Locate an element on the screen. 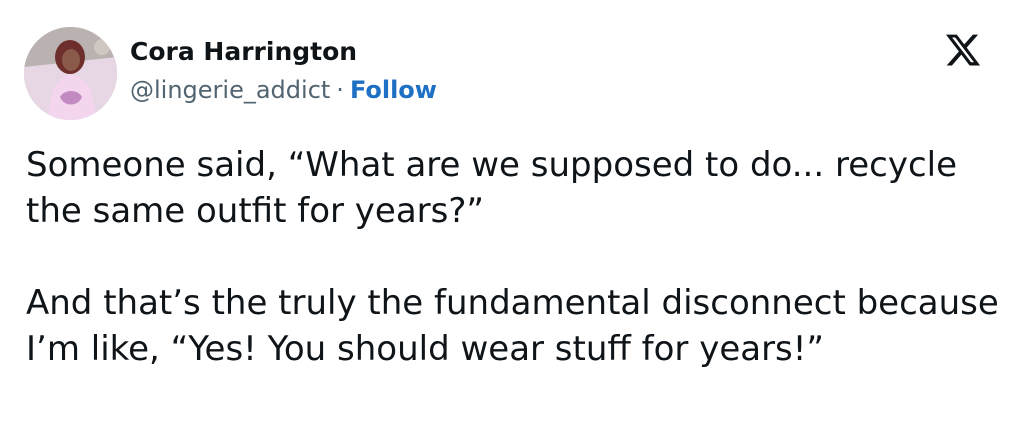 The image size is (1028, 430). author-name: Cora Harrington is located at coordinates (243, 52).